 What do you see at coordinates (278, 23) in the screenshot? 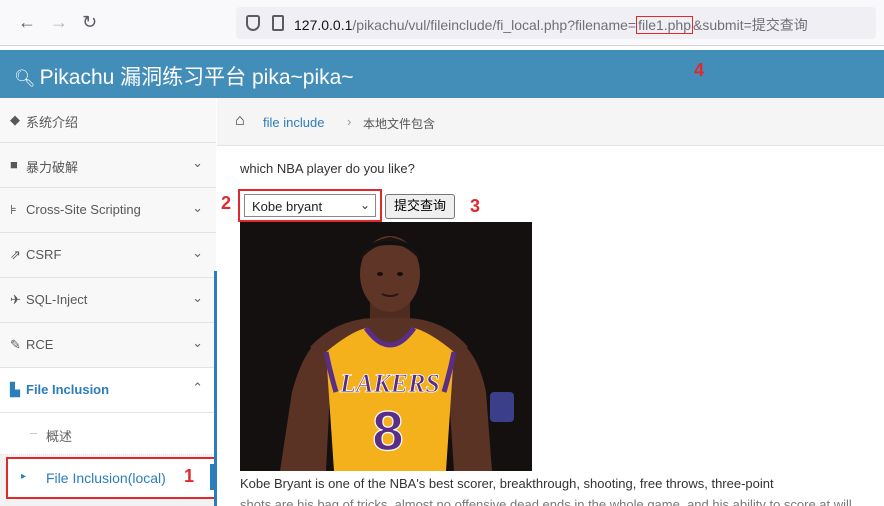
I see `page-icon` at bounding box center [278, 23].